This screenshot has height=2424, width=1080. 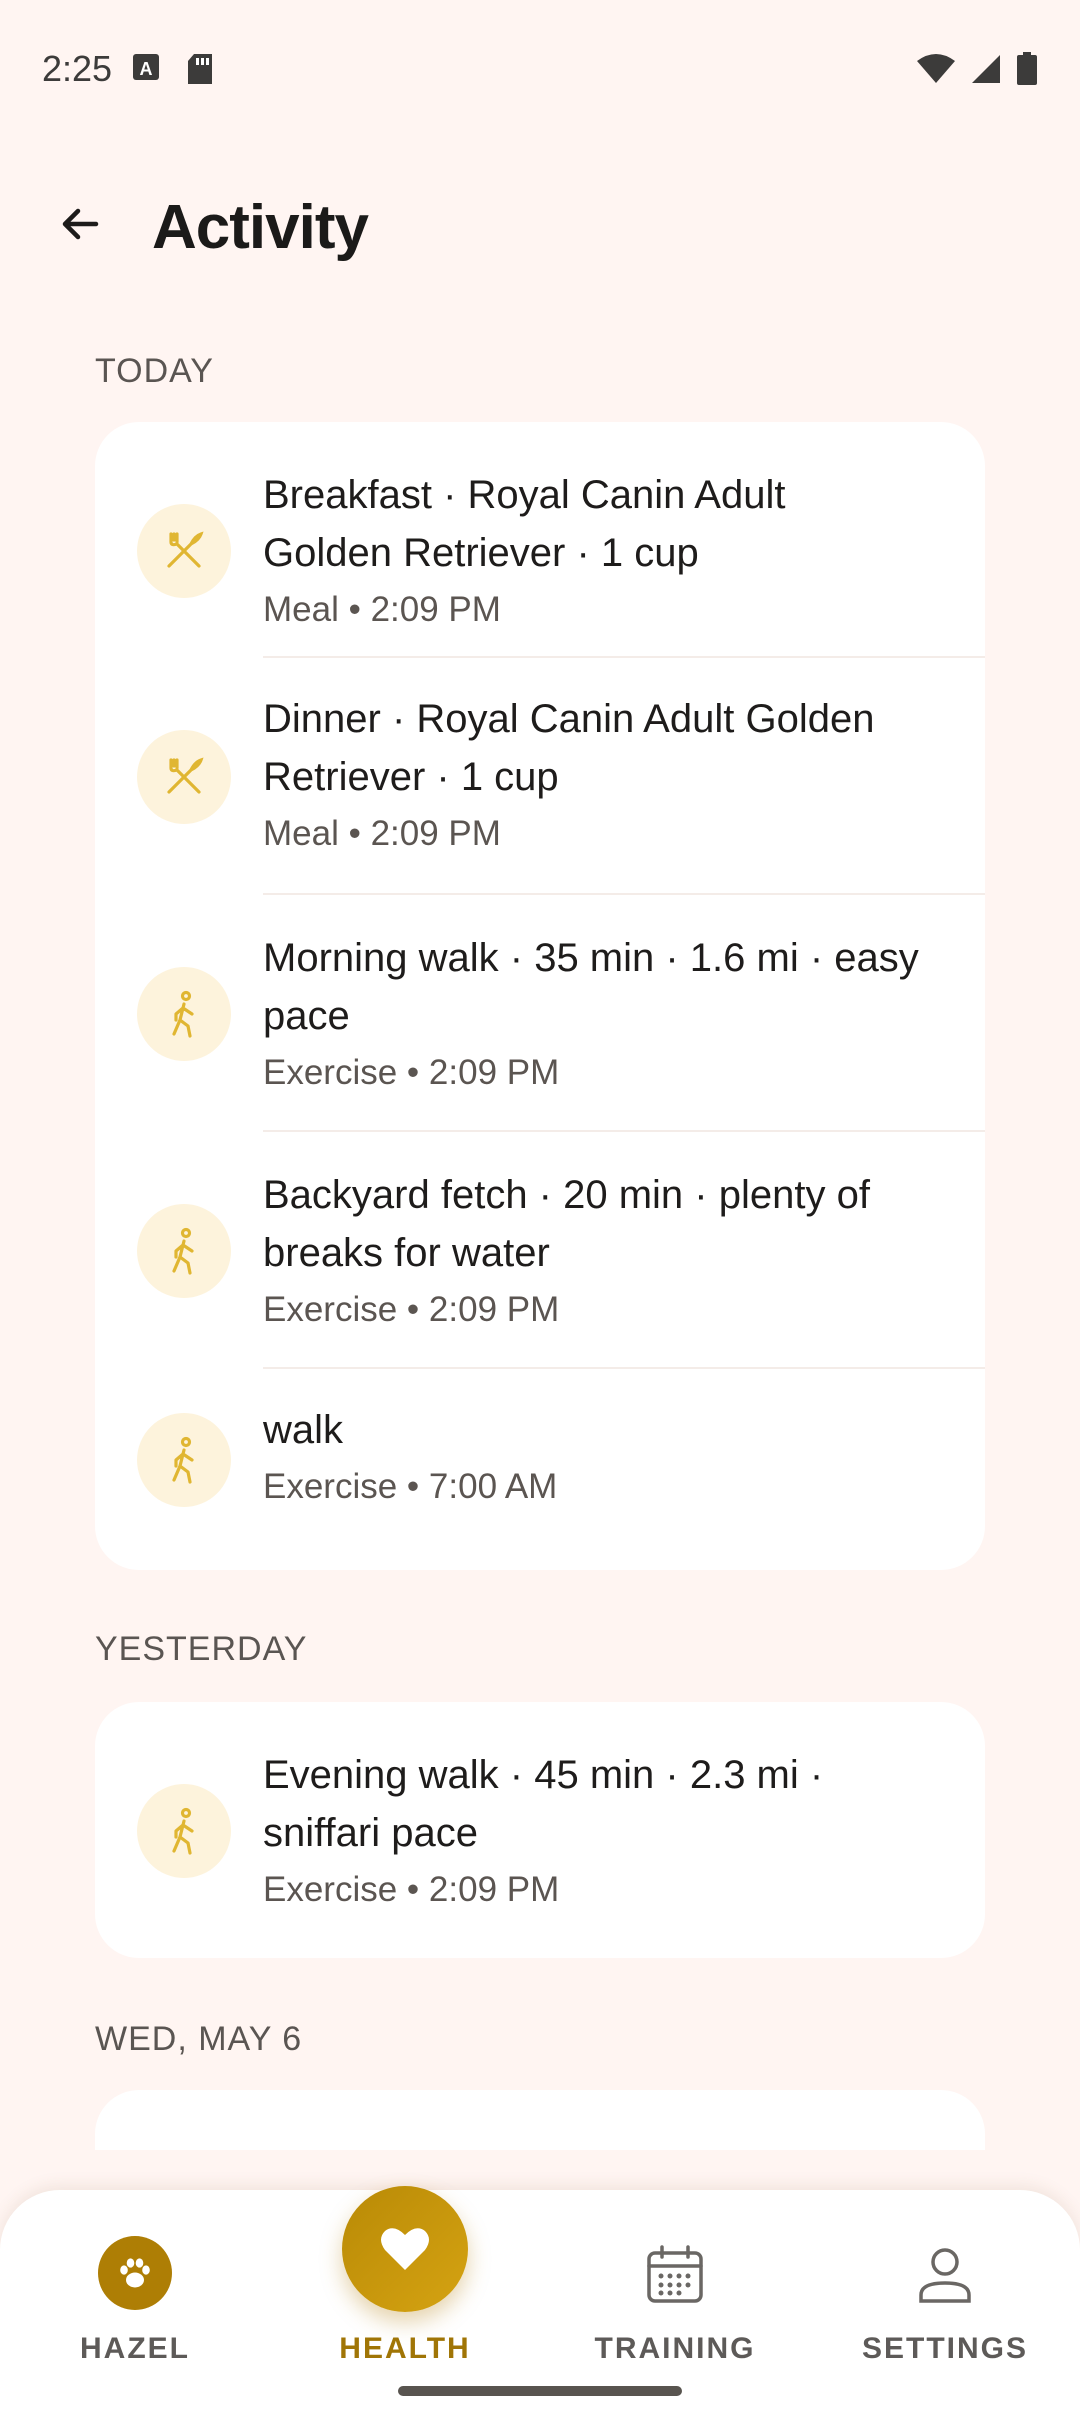 What do you see at coordinates (540, 1464) in the screenshot?
I see `list-item: walk Exercise • 7:00 AM` at bounding box center [540, 1464].